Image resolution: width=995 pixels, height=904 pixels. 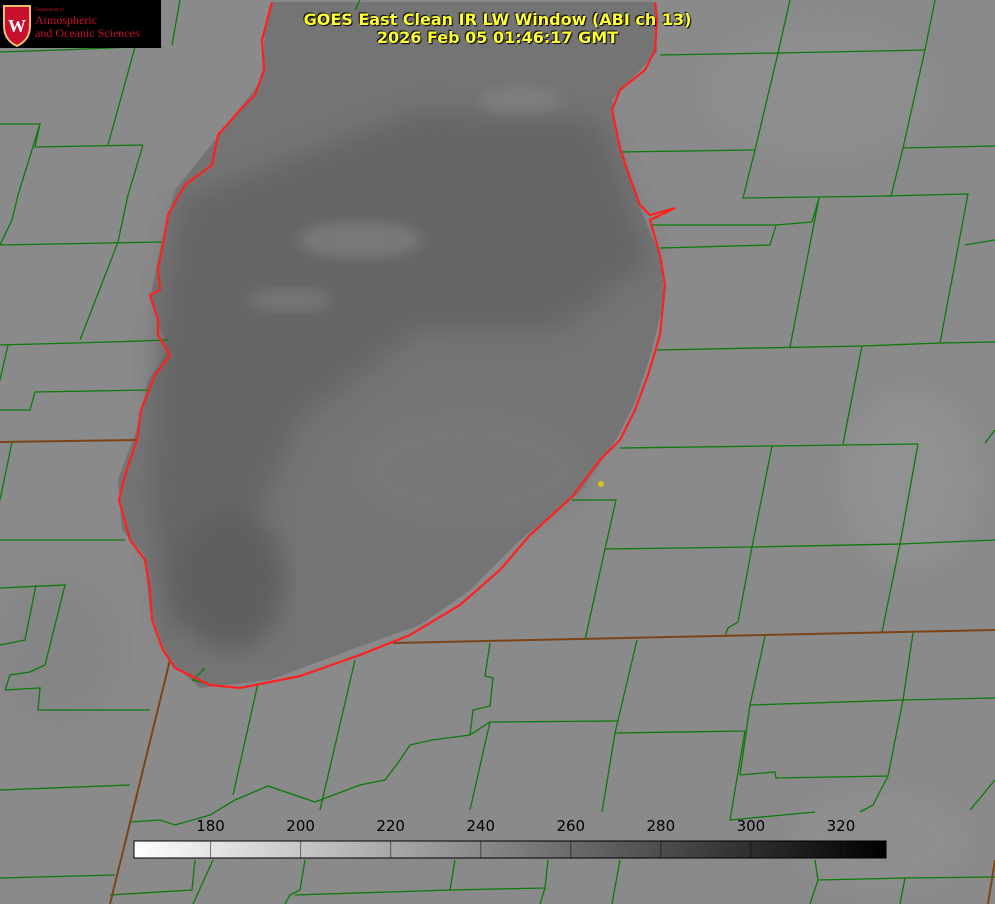 What do you see at coordinates (841, 826) in the screenshot?
I see `colorbar-tick-label: 320` at bounding box center [841, 826].